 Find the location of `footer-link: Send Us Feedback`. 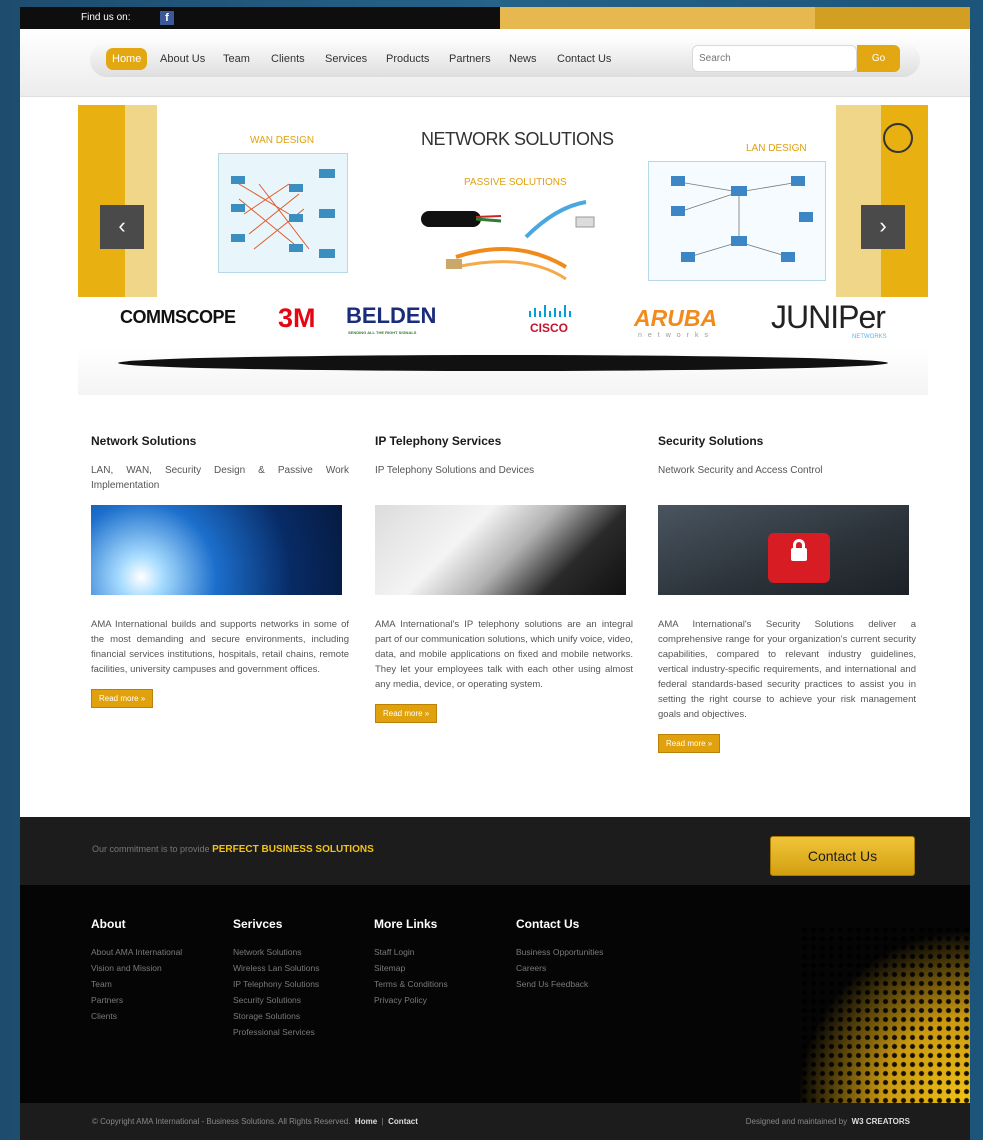

footer-link: Send Us Feedback is located at coordinates (559, 987).